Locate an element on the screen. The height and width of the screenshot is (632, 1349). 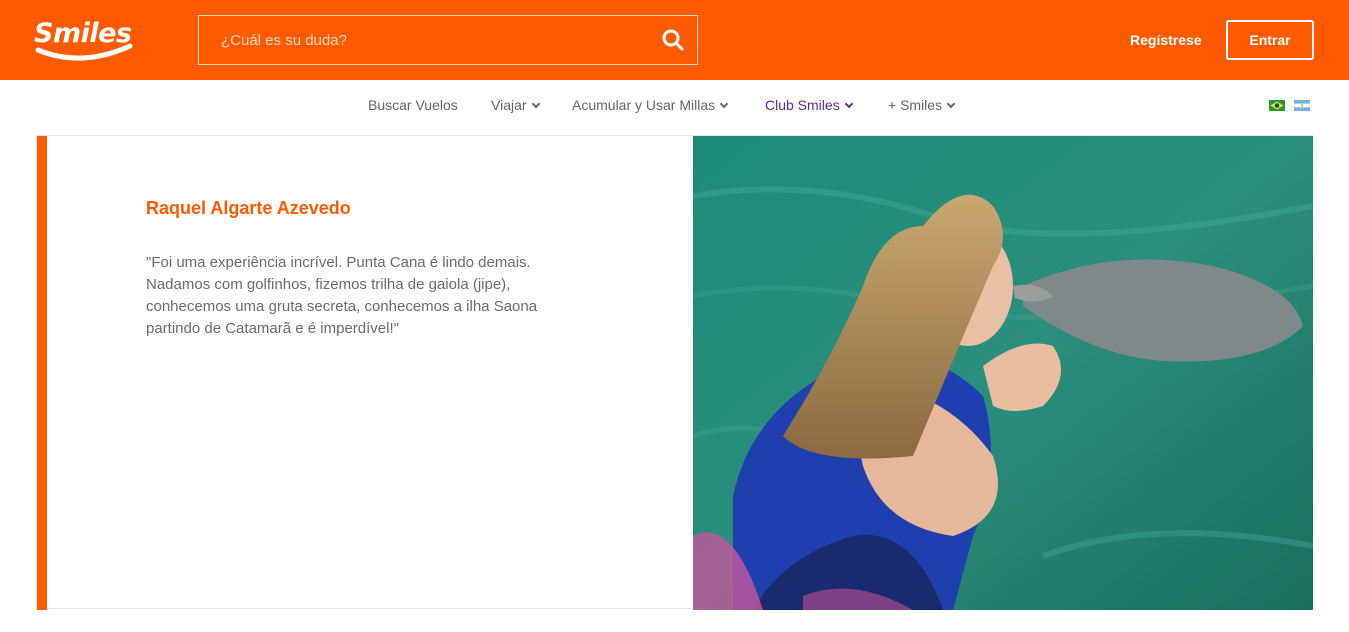
search-input is located at coordinates (419, 40).